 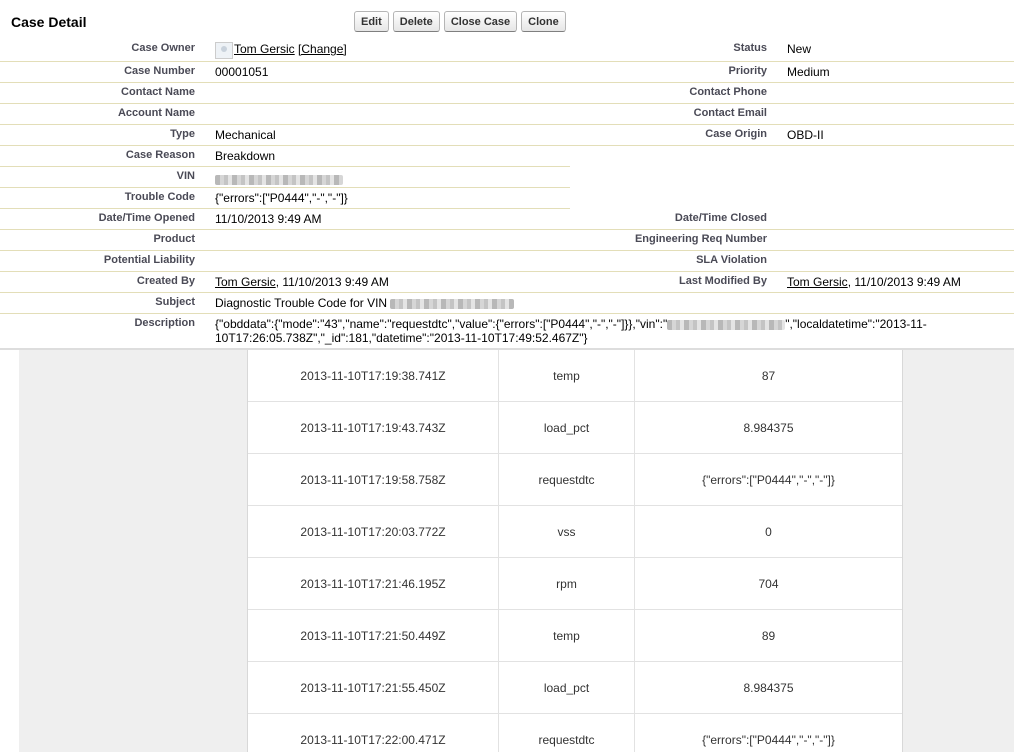 What do you see at coordinates (245, 156) in the screenshot?
I see `case-reason-value: Breakdown` at bounding box center [245, 156].